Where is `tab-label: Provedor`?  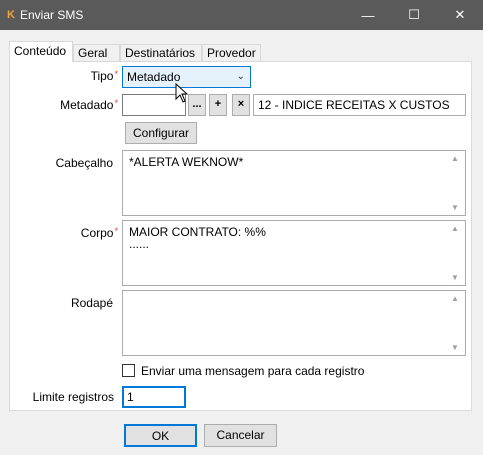
tab-label: Provedor is located at coordinates (231, 53).